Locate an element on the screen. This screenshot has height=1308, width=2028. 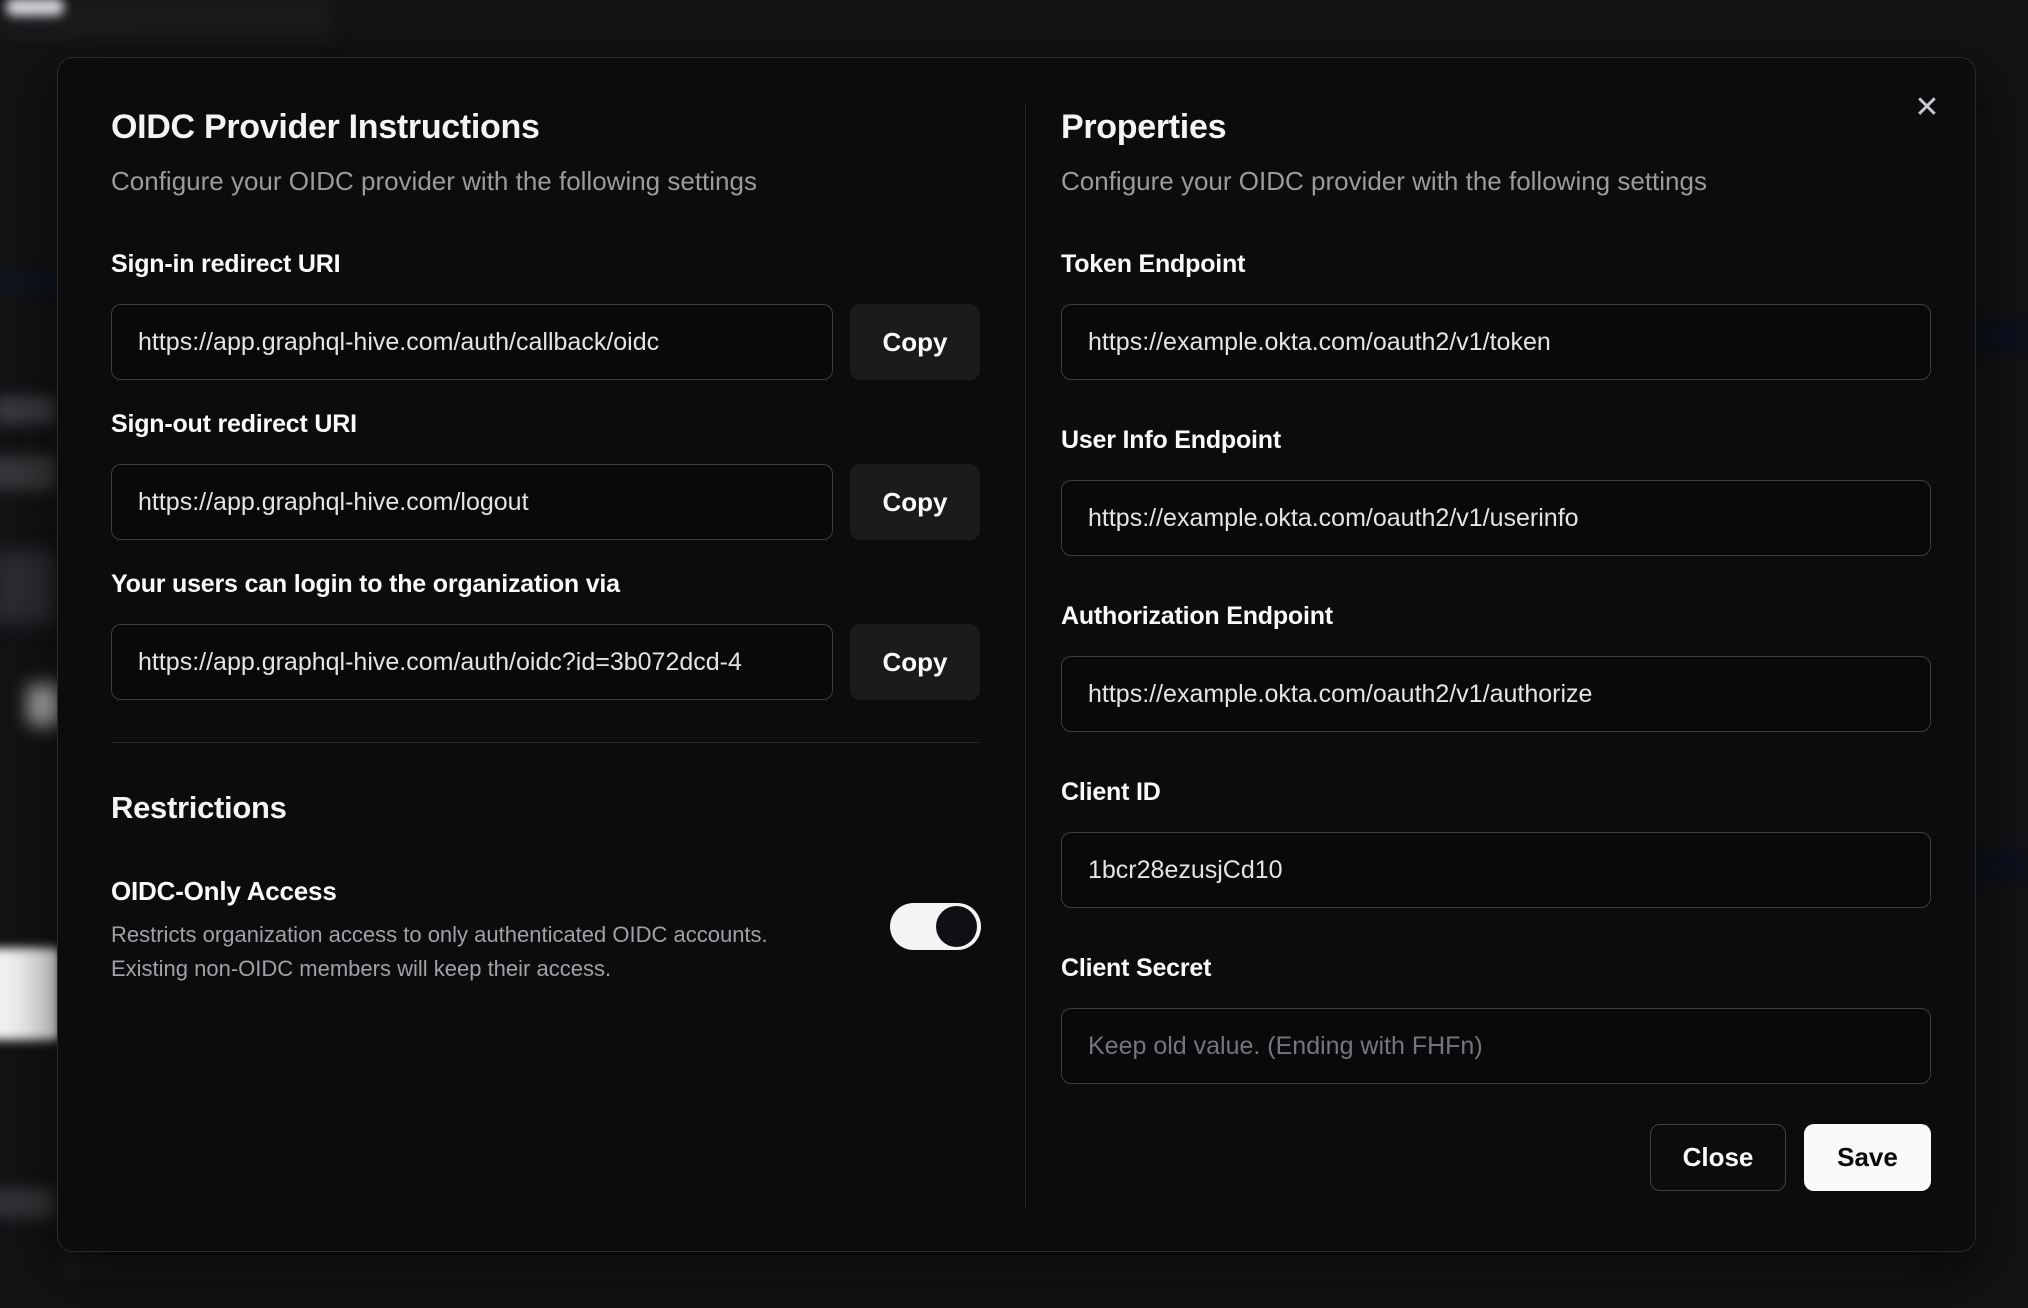
client-id-row is located at coordinates (1496, 870).